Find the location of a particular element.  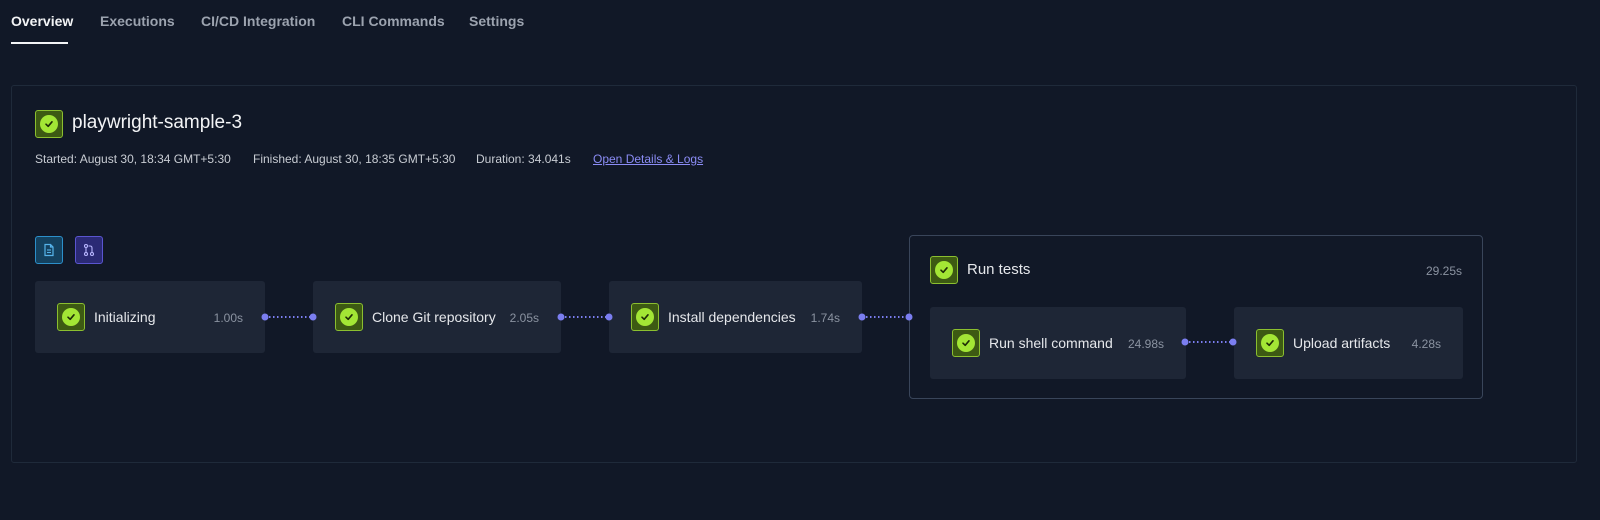

tab-overview: Overview is located at coordinates (42, 21).